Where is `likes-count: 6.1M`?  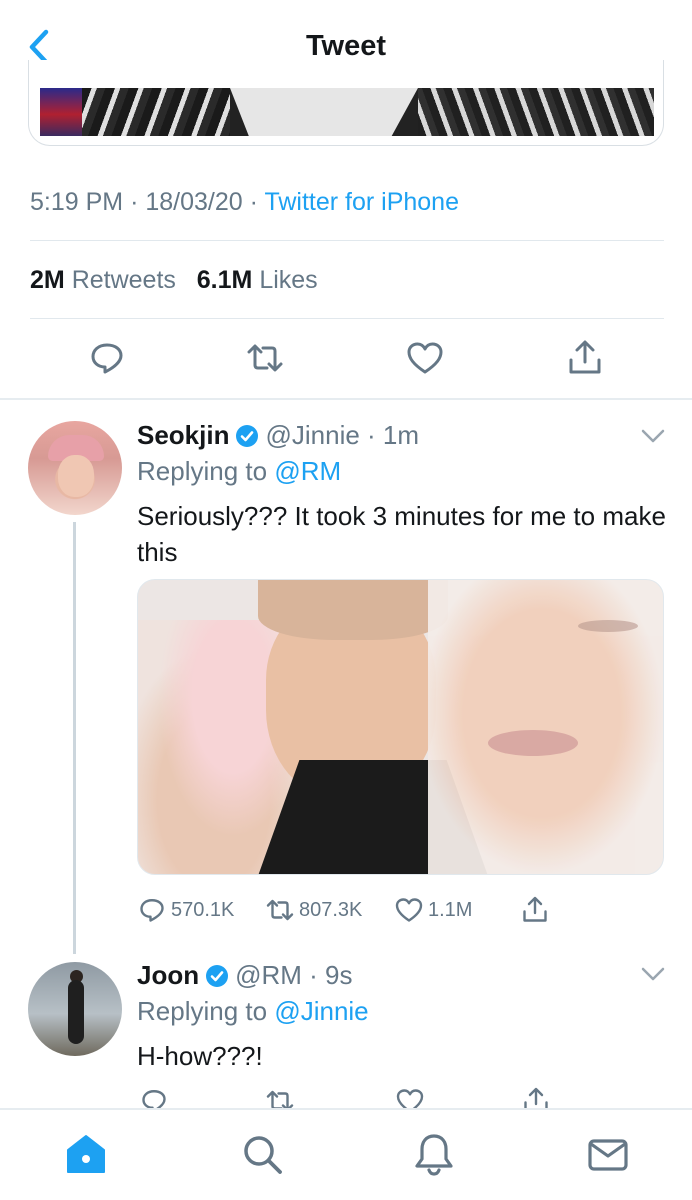
likes-count: 6.1M is located at coordinates (224, 280).